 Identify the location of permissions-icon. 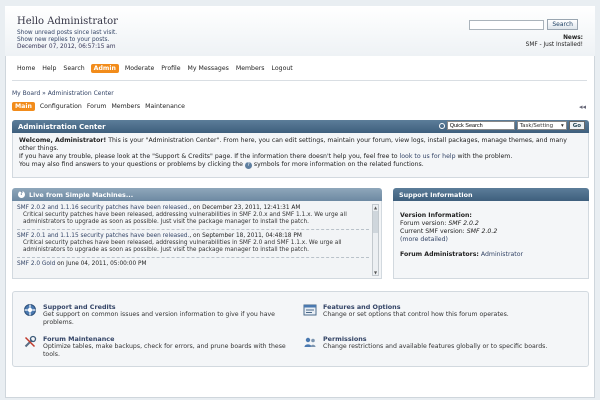
(310, 342).